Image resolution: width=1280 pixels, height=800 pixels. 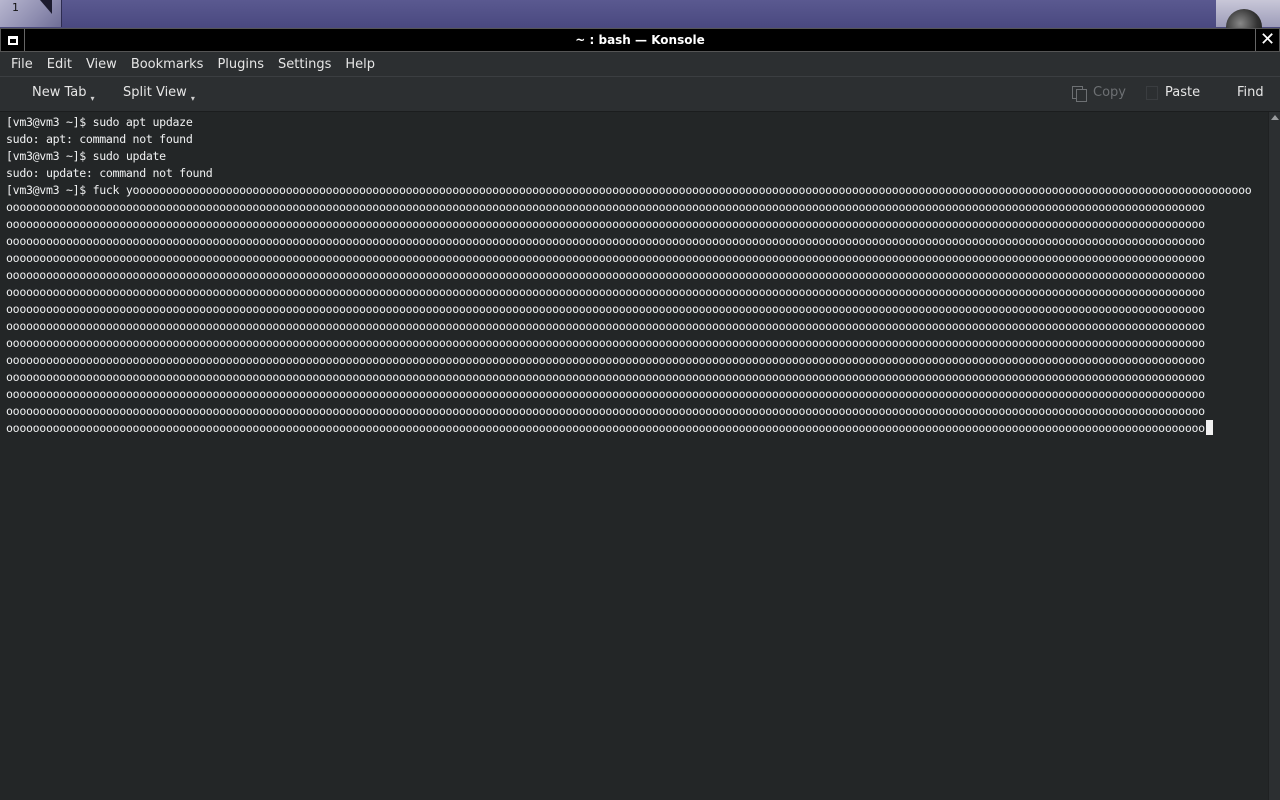 What do you see at coordinates (1274, 456) in the screenshot?
I see `terminal-scrollbar` at bounding box center [1274, 456].